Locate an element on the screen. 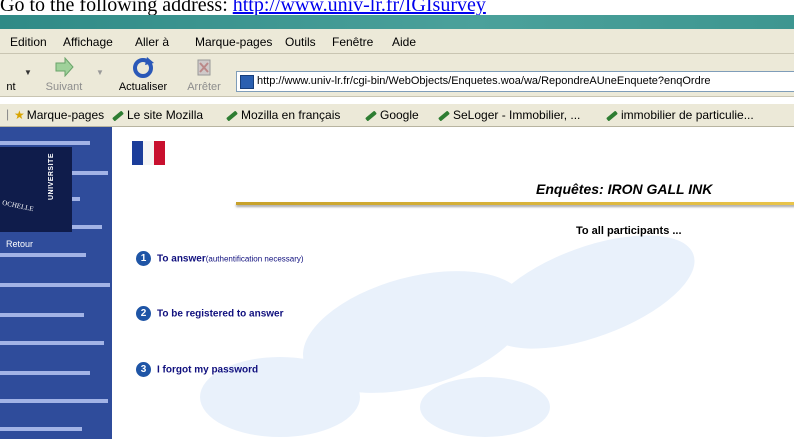  reload-icon is located at coordinates (143, 69).